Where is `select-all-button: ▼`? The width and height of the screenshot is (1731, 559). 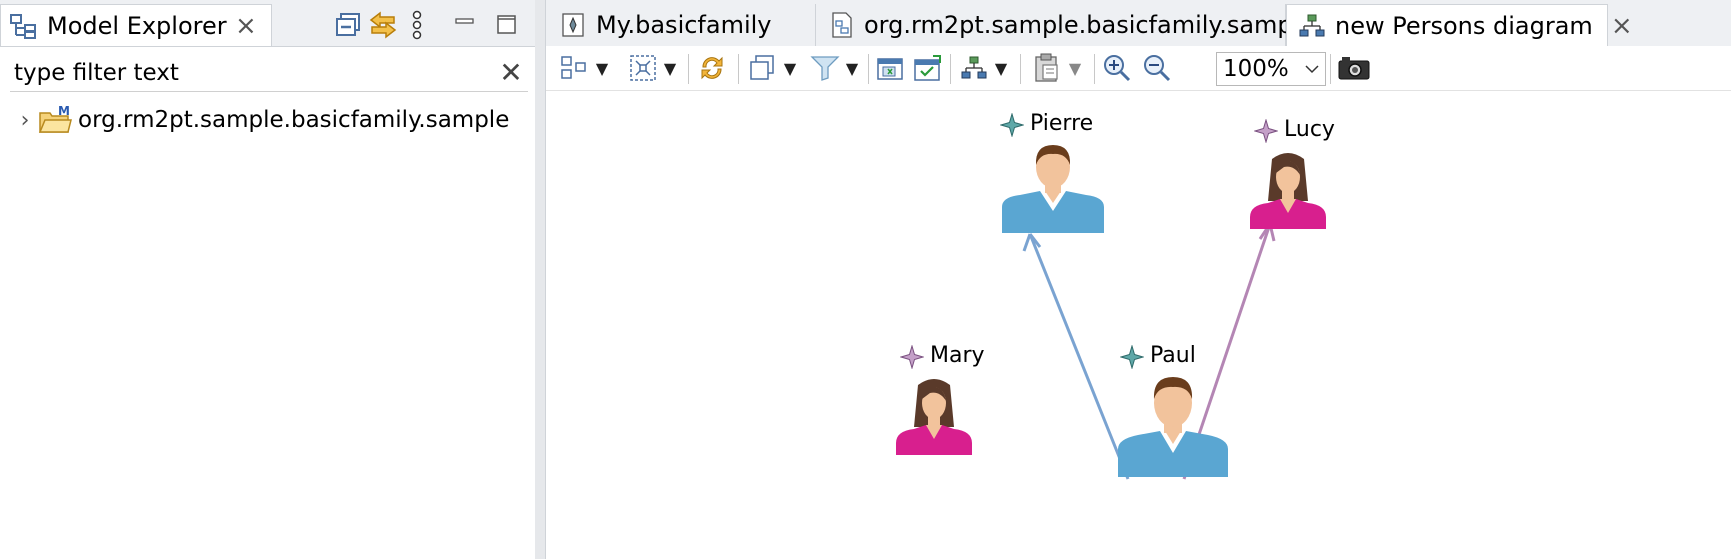 select-all-button: ▼ is located at coordinates (652, 68).